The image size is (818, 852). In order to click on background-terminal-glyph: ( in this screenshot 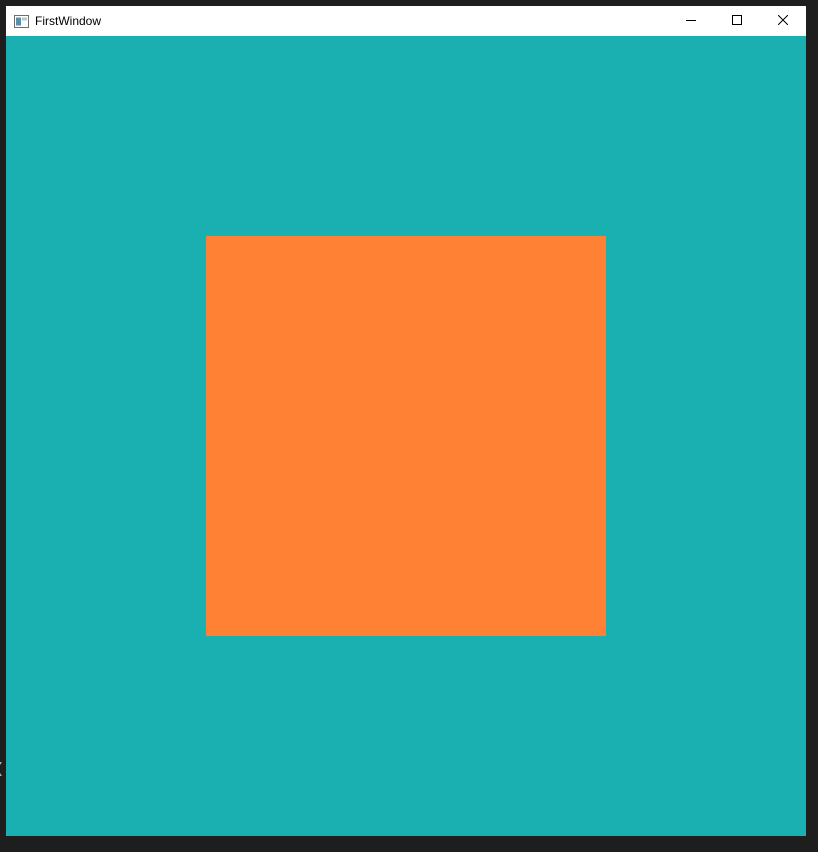, I will do `click(1, 769)`.